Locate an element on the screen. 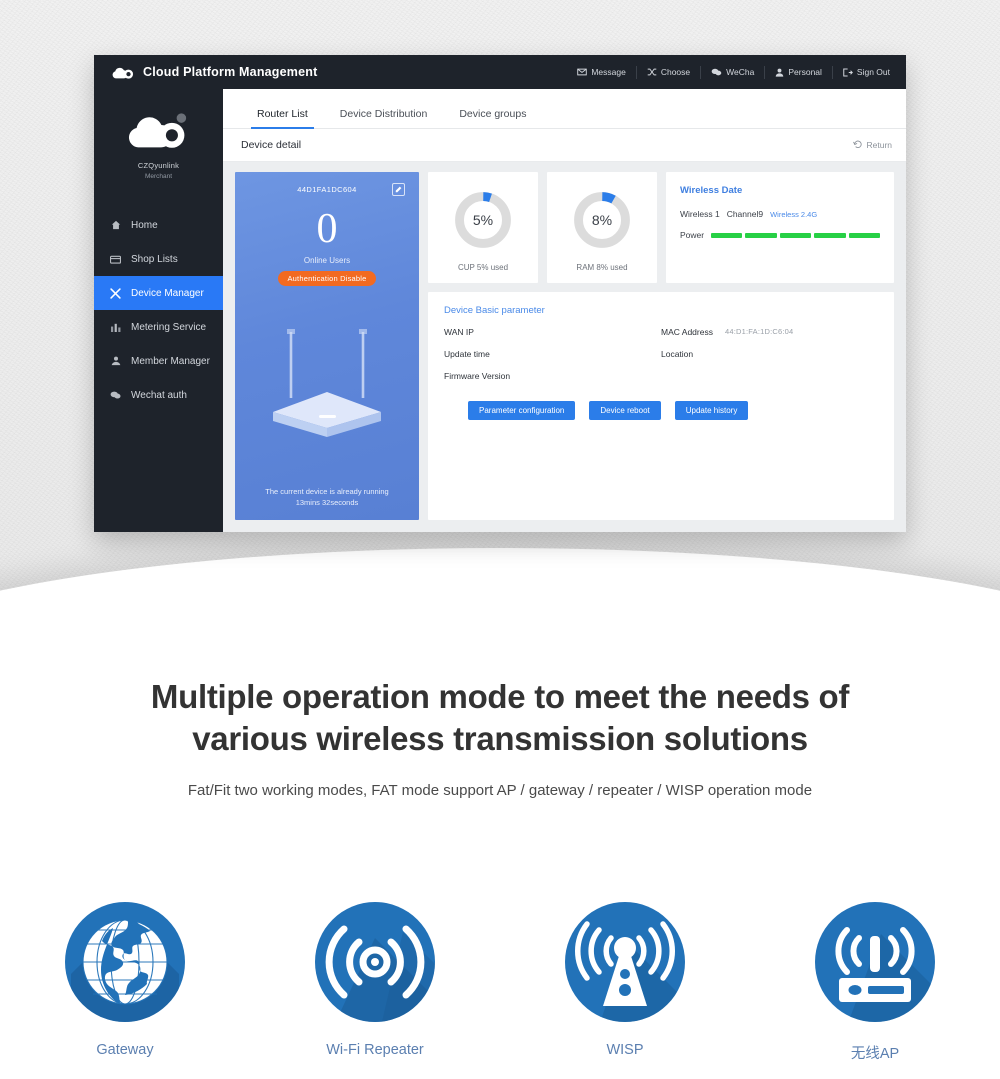  wireless-router-icon is located at coordinates (875, 962).